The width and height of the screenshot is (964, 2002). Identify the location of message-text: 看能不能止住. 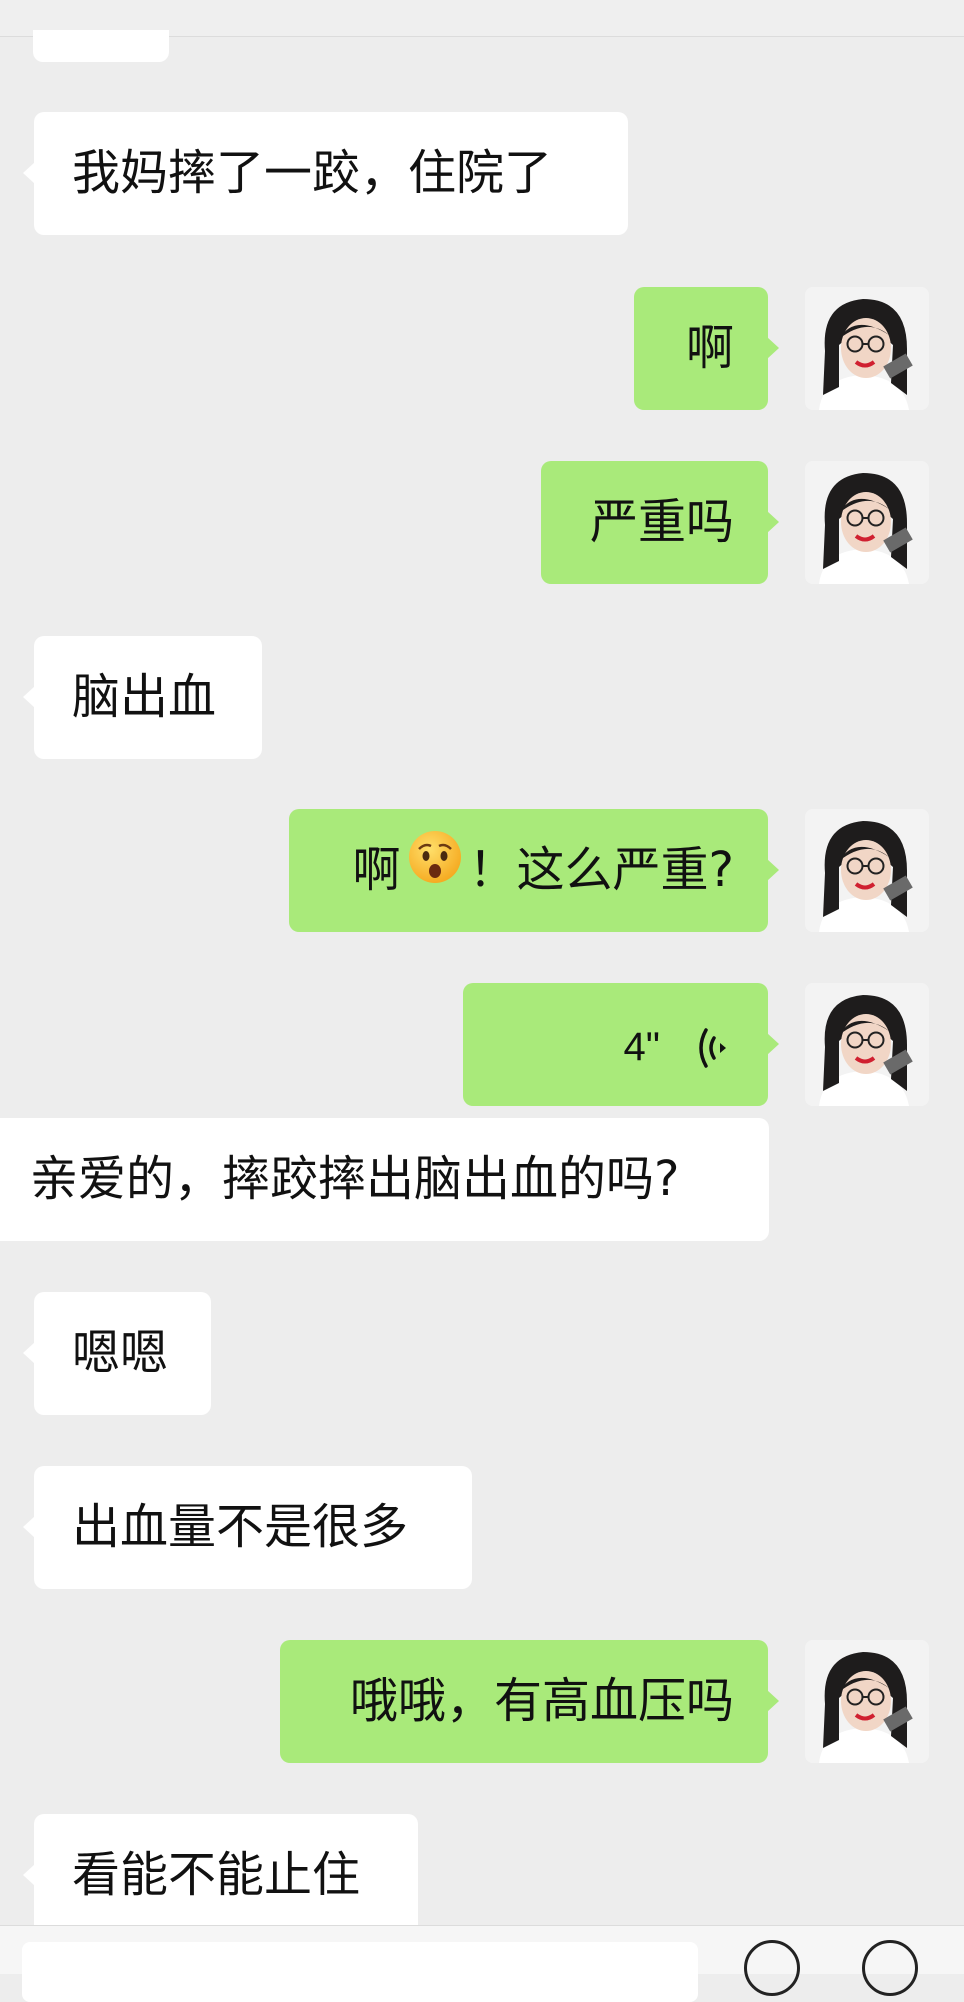
(216, 1875).